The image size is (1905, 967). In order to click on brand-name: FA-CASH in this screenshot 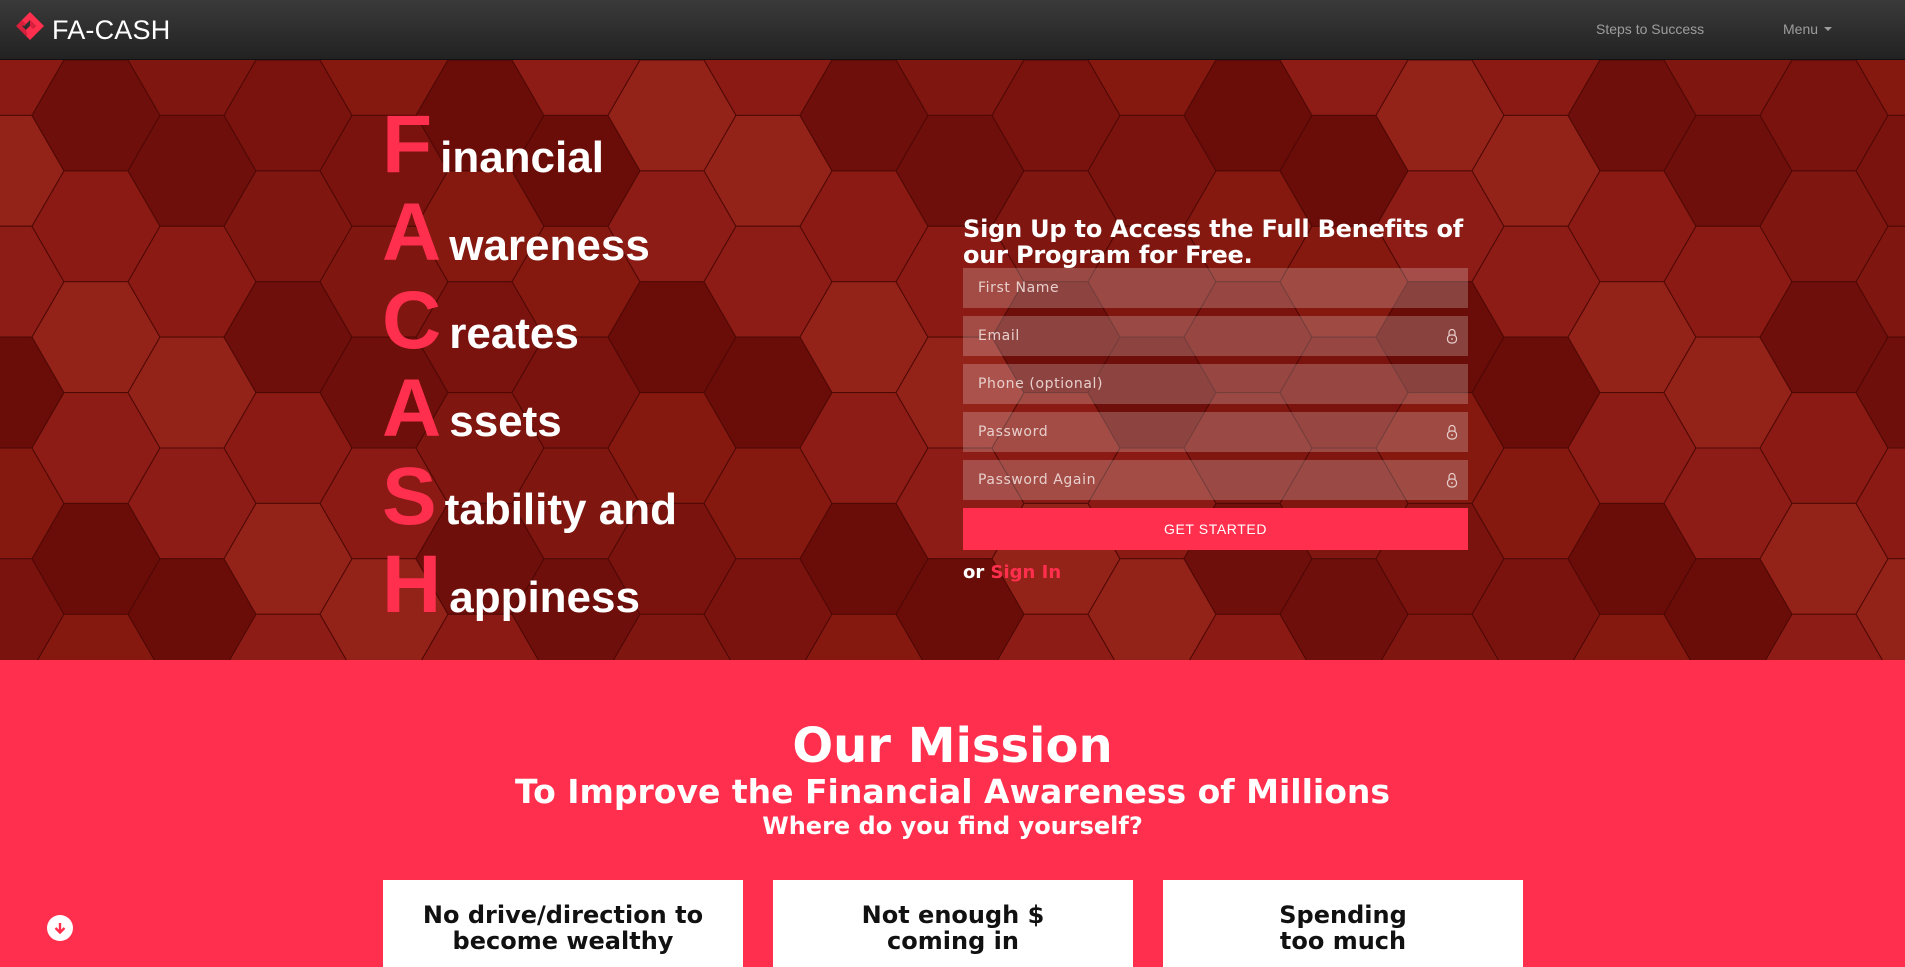, I will do `click(111, 29)`.